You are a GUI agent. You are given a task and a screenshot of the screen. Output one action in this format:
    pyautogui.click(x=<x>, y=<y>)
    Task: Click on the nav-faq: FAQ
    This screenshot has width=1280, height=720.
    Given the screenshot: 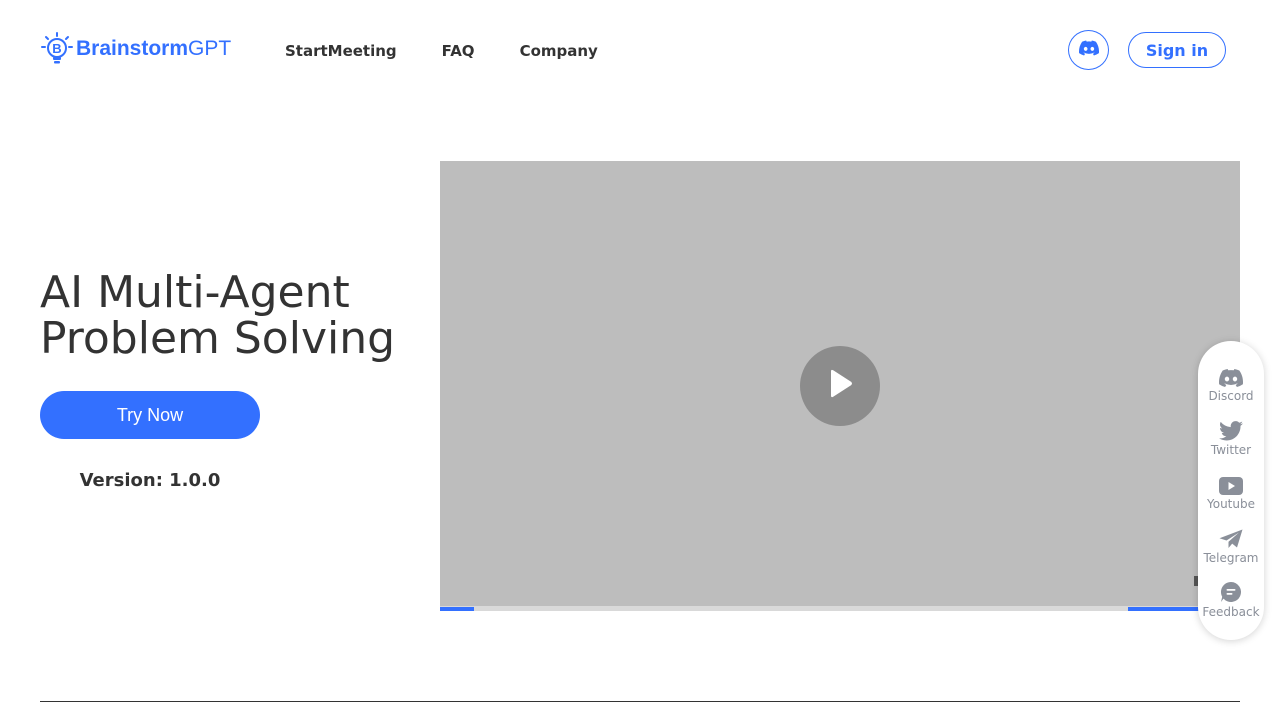 What is the action you would take?
    pyautogui.click(x=458, y=51)
    